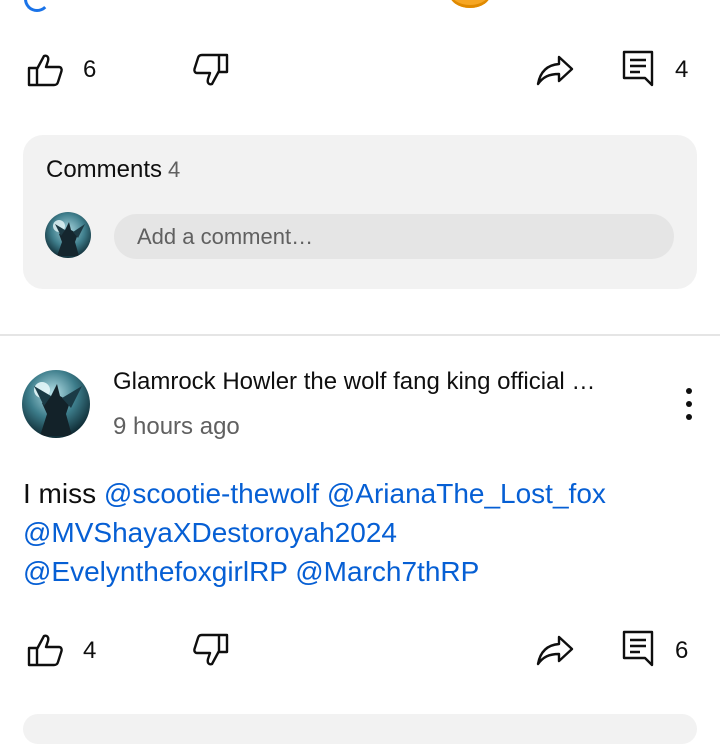 This screenshot has height=744, width=720. Describe the element at coordinates (682, 650) in the screenshot. I see `comment-reply-count: 6` at that location.